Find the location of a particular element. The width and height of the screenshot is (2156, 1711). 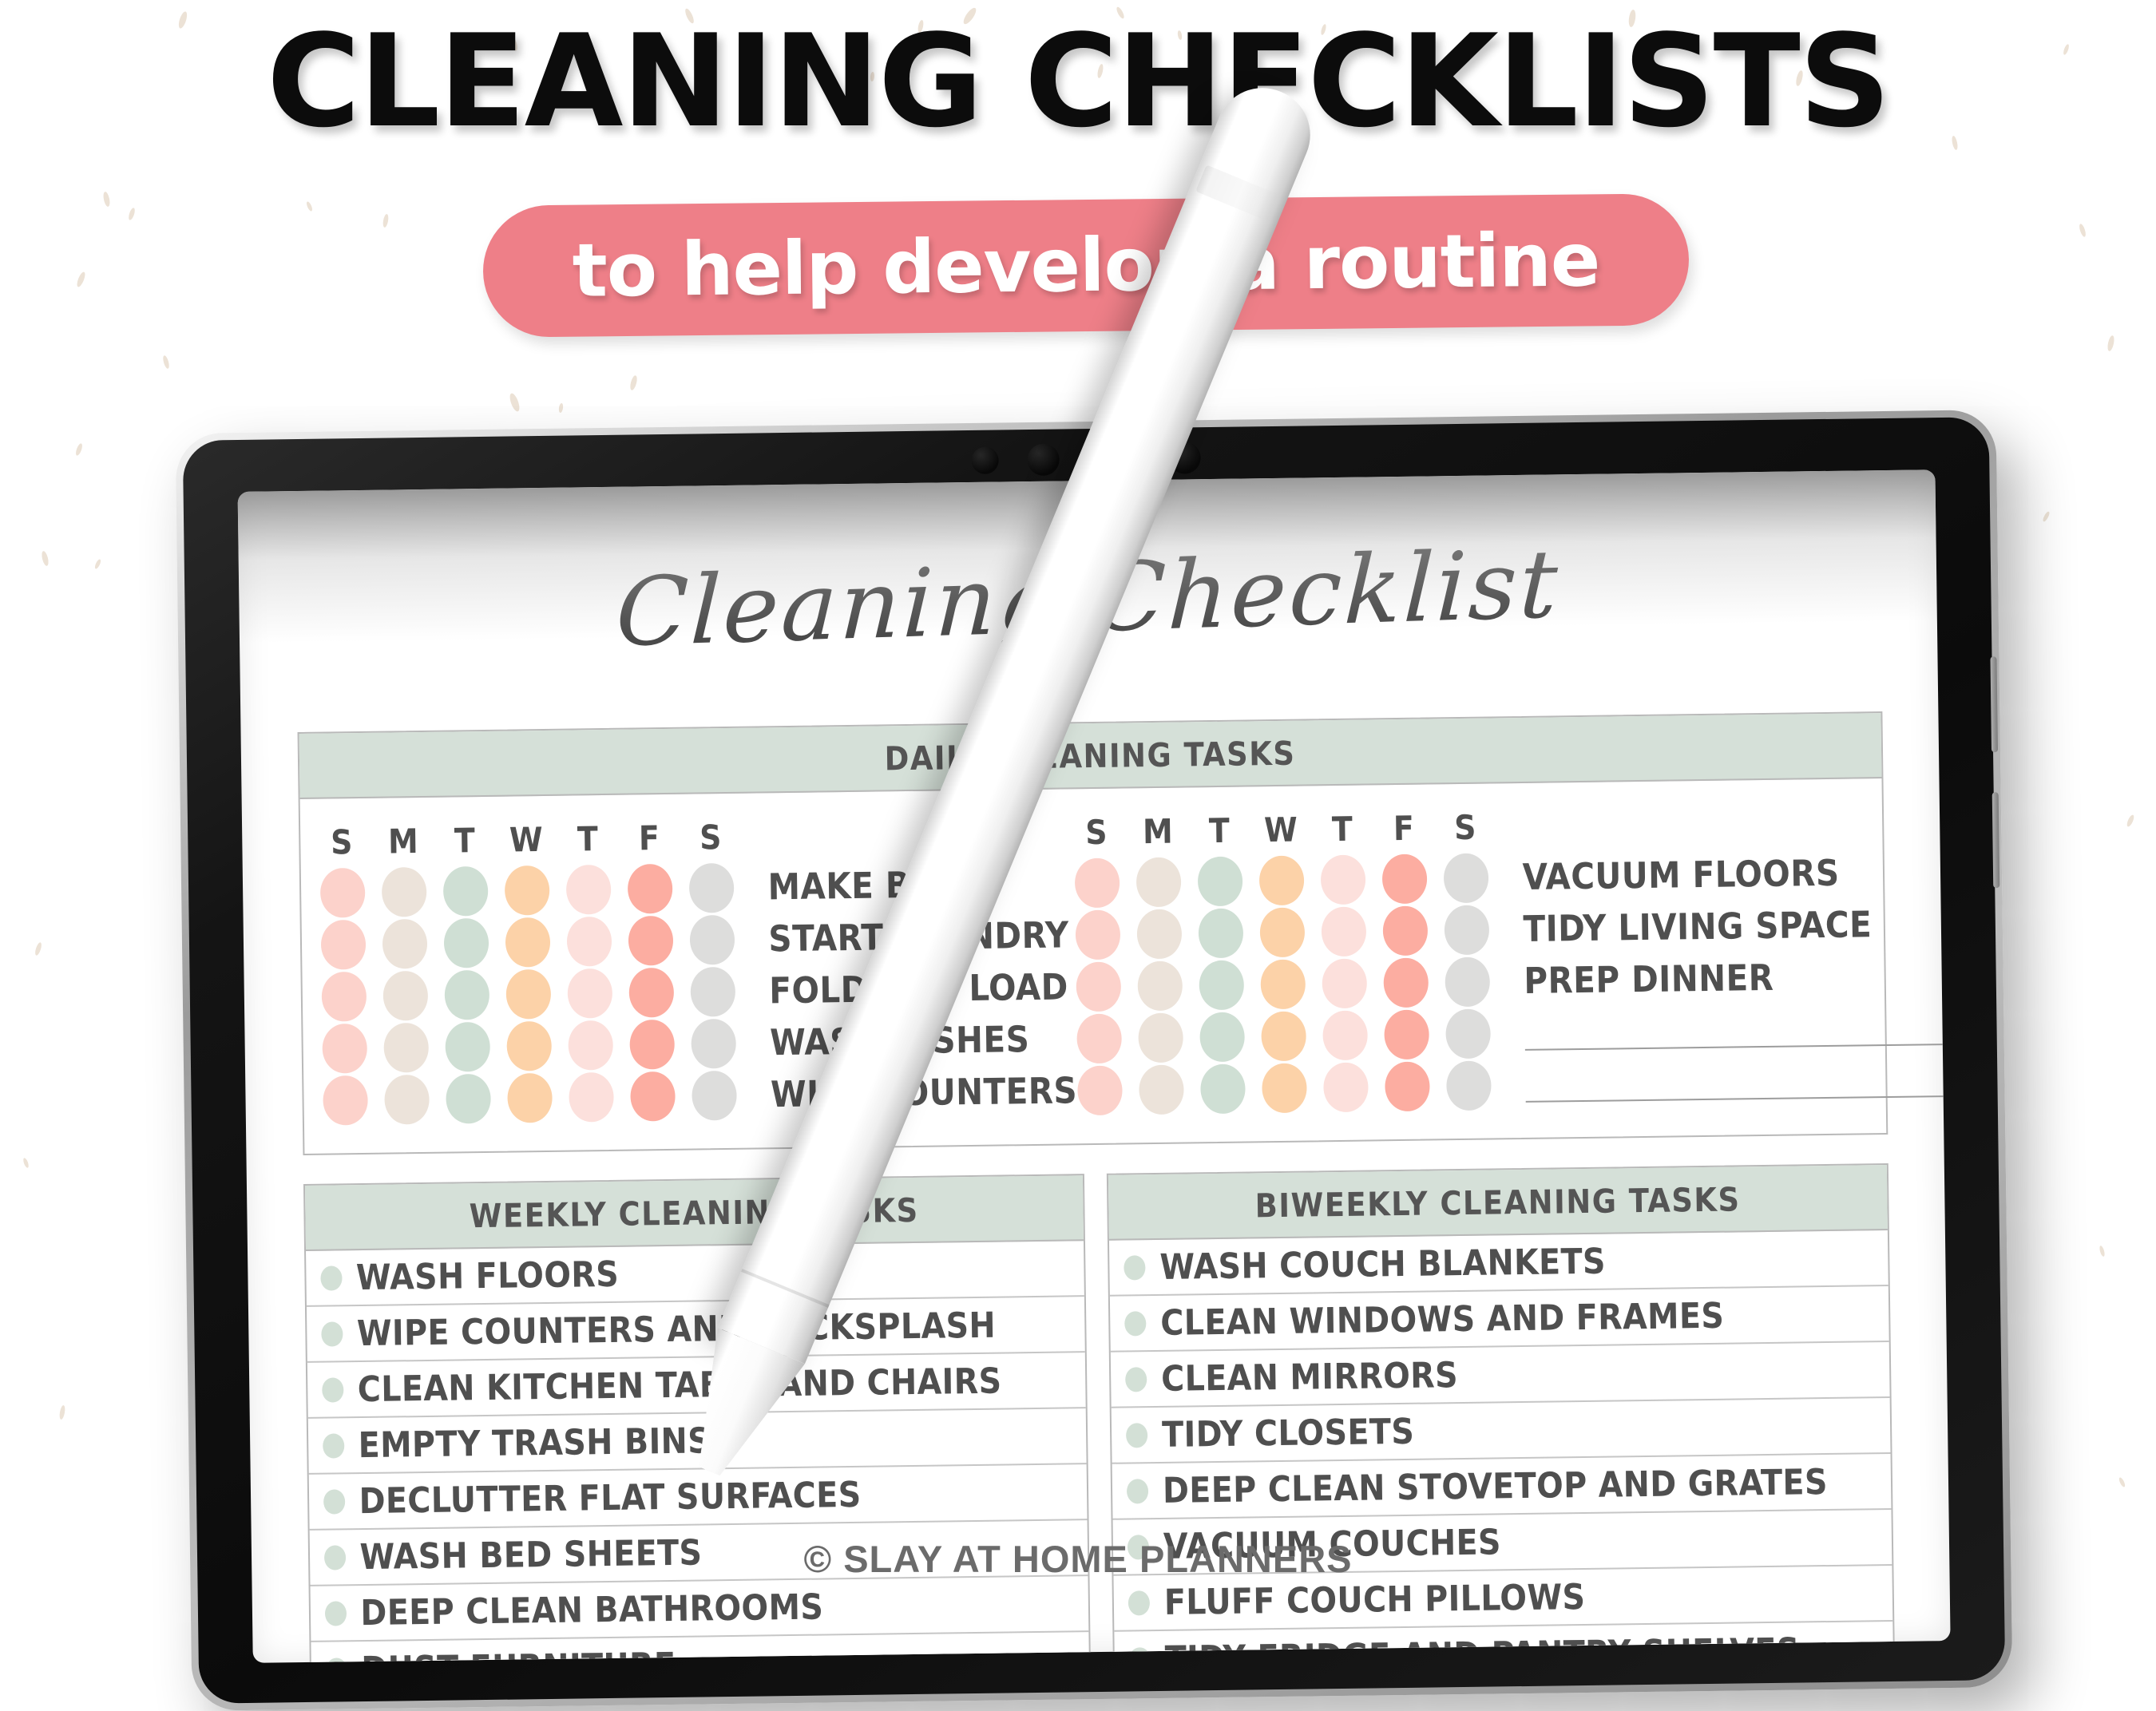

list-item: CLEAN KITCHEN TABLE AND CHAIRS is located at coordinates (696, 1386).